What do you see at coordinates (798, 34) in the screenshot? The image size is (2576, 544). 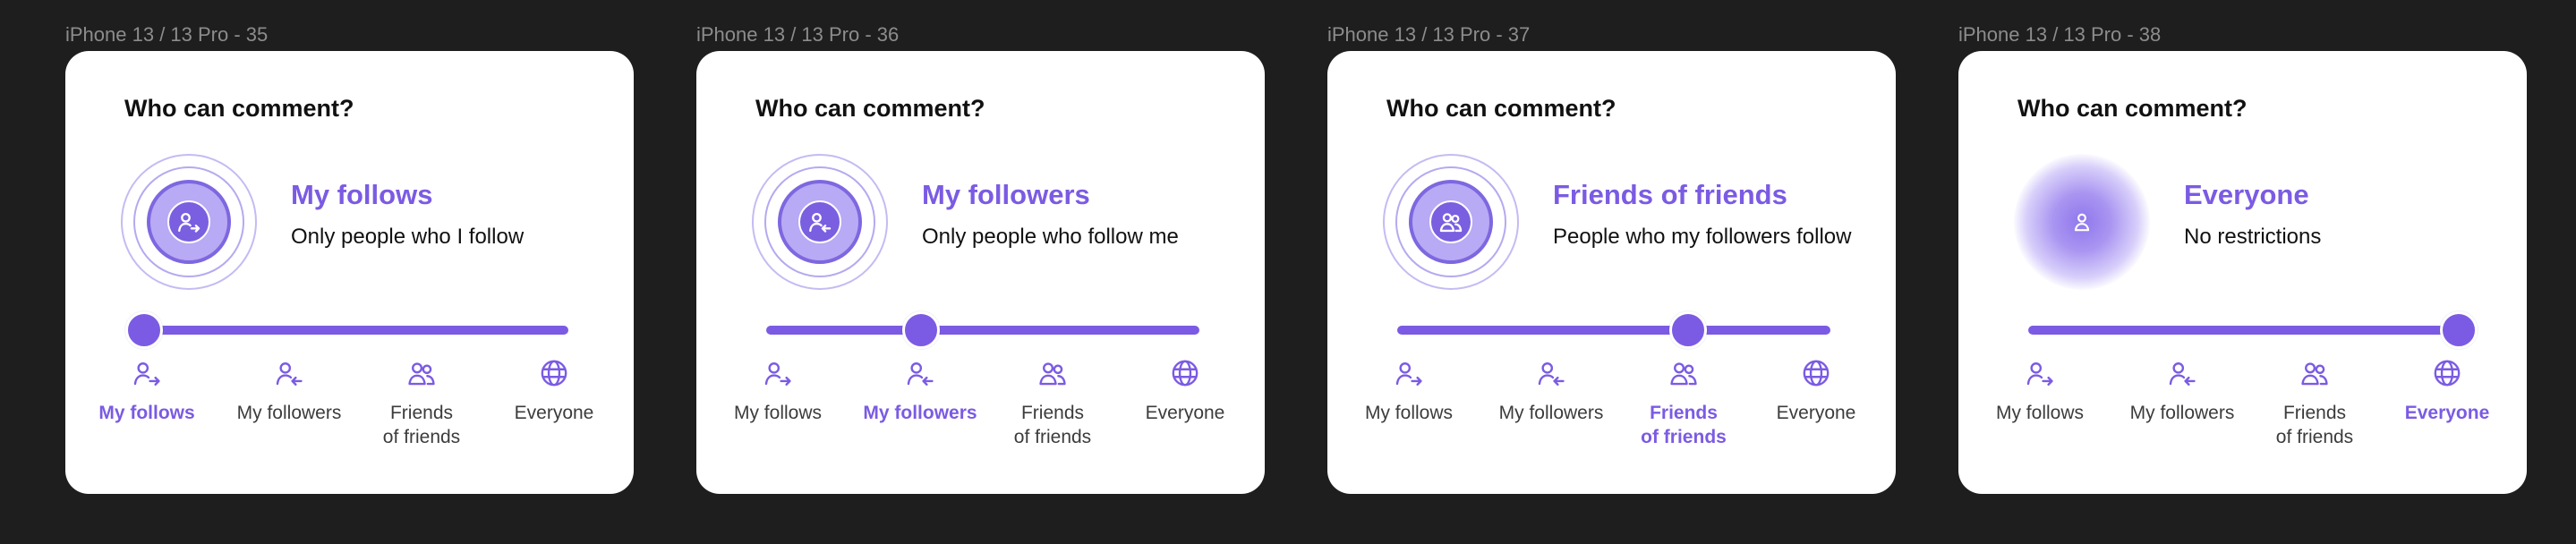 I see `frame-label: iPhone 13 / 13 Pro - 36` at bounding box center [798, 34].